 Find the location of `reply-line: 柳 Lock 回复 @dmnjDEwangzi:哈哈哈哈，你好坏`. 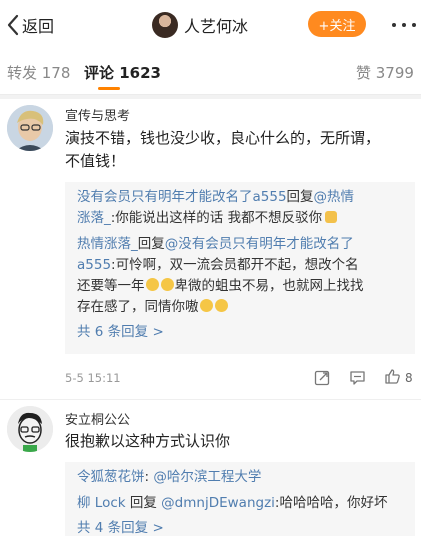

reply-line: 柳 Lock 回复 @dmnjDEwangzi:哈哈哈哈，你好坏 is located at coordinates (244, 503).